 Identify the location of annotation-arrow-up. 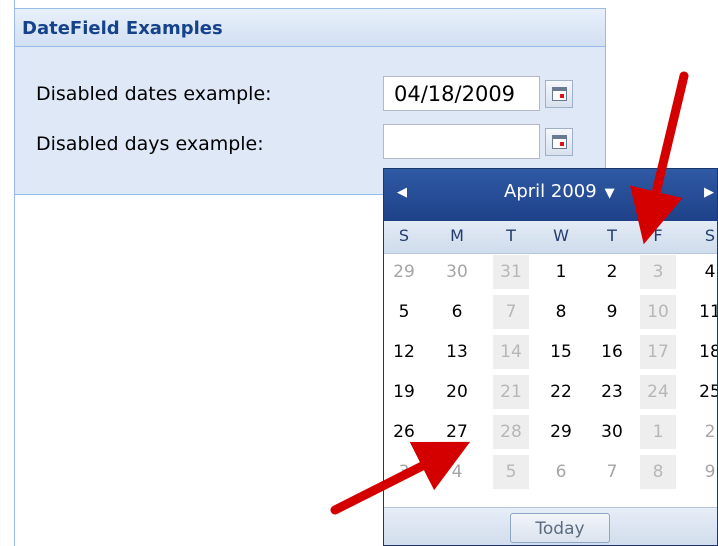
(400, 478).